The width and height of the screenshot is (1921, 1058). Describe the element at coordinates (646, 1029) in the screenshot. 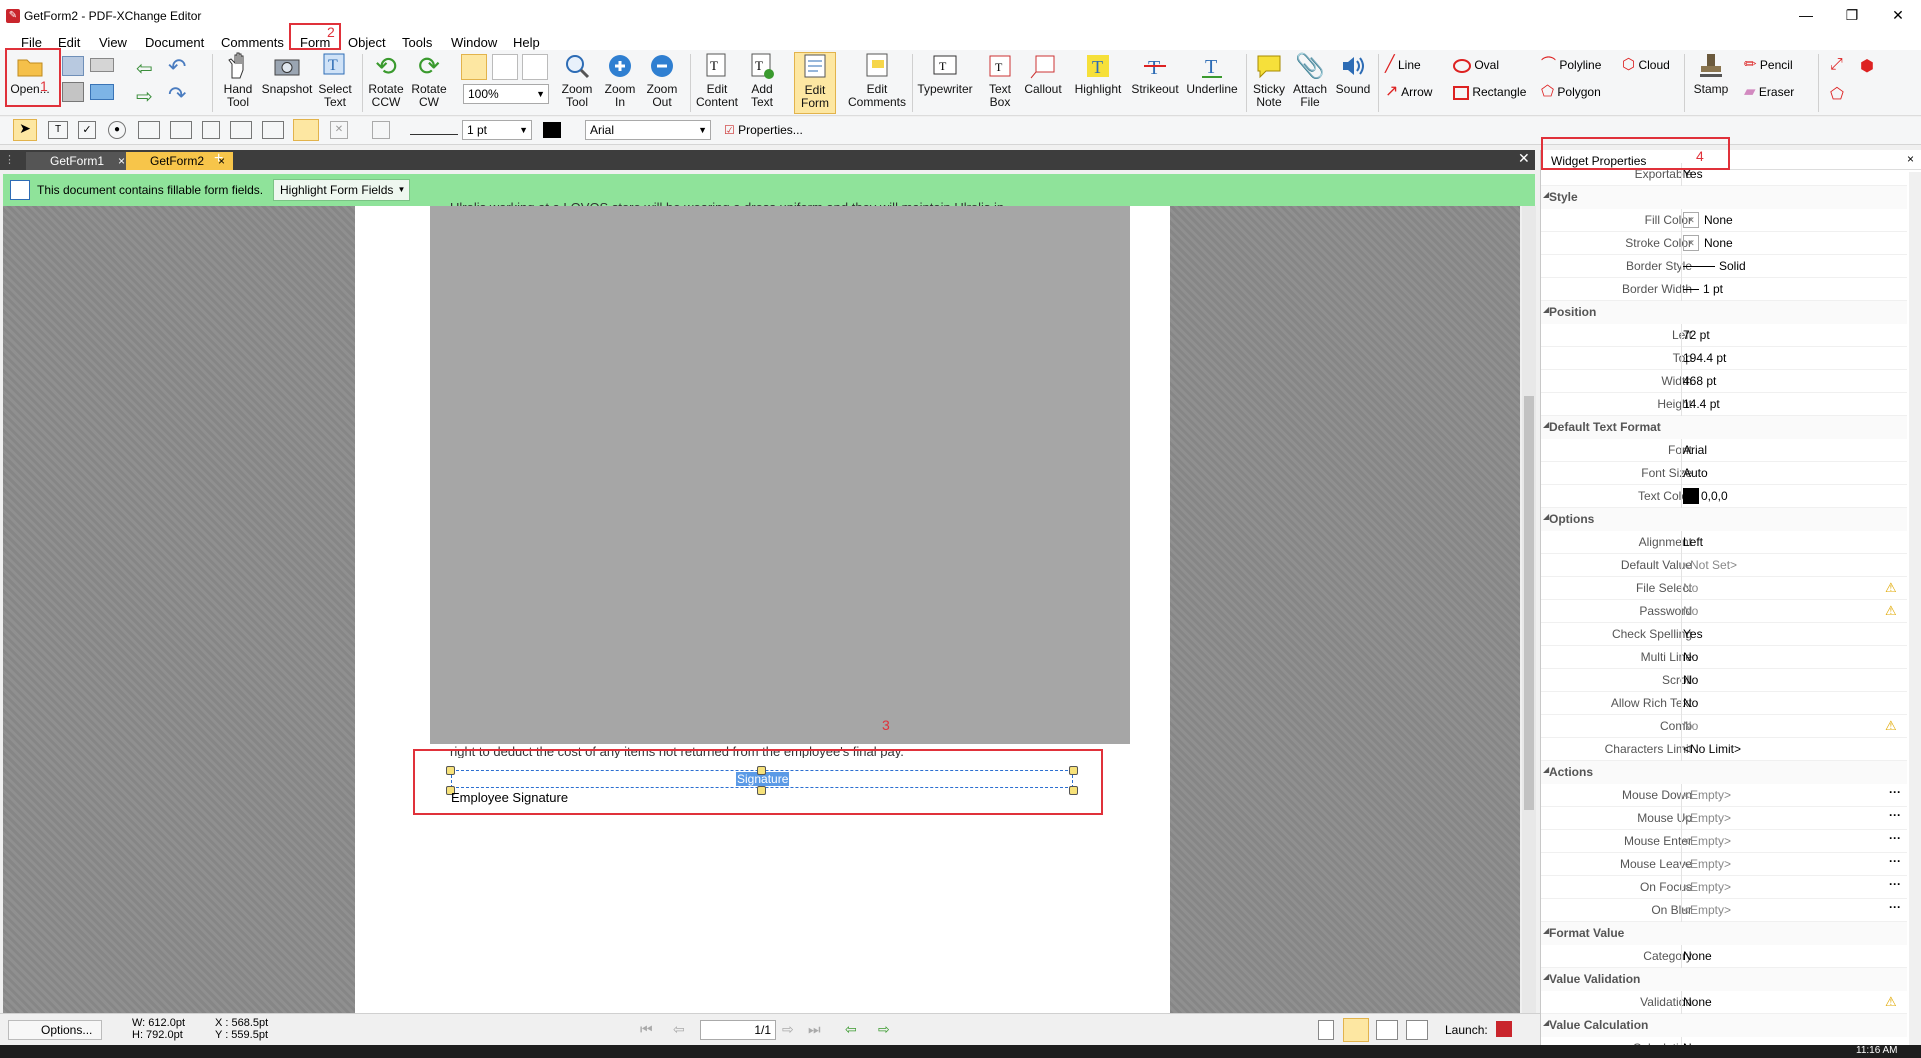

I see `first-page-icon: ⏮` at that location.